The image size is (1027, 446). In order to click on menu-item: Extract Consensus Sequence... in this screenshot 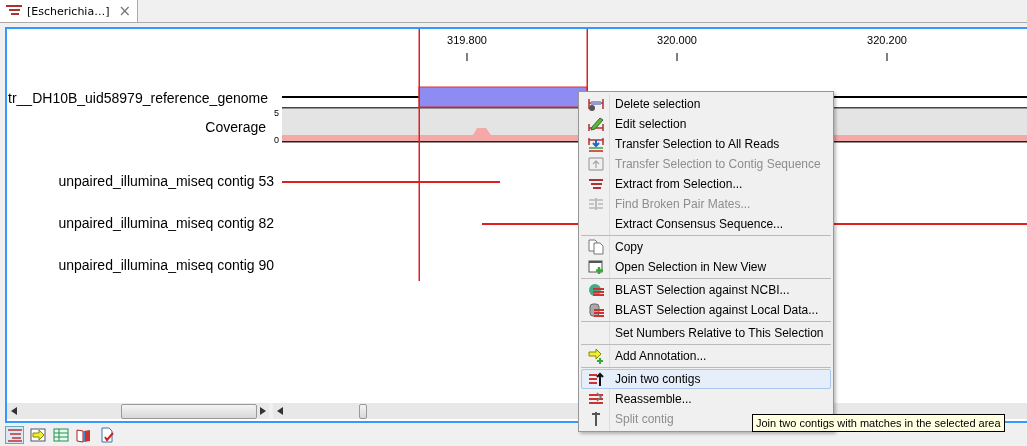, I will do `click(706, 224)`.